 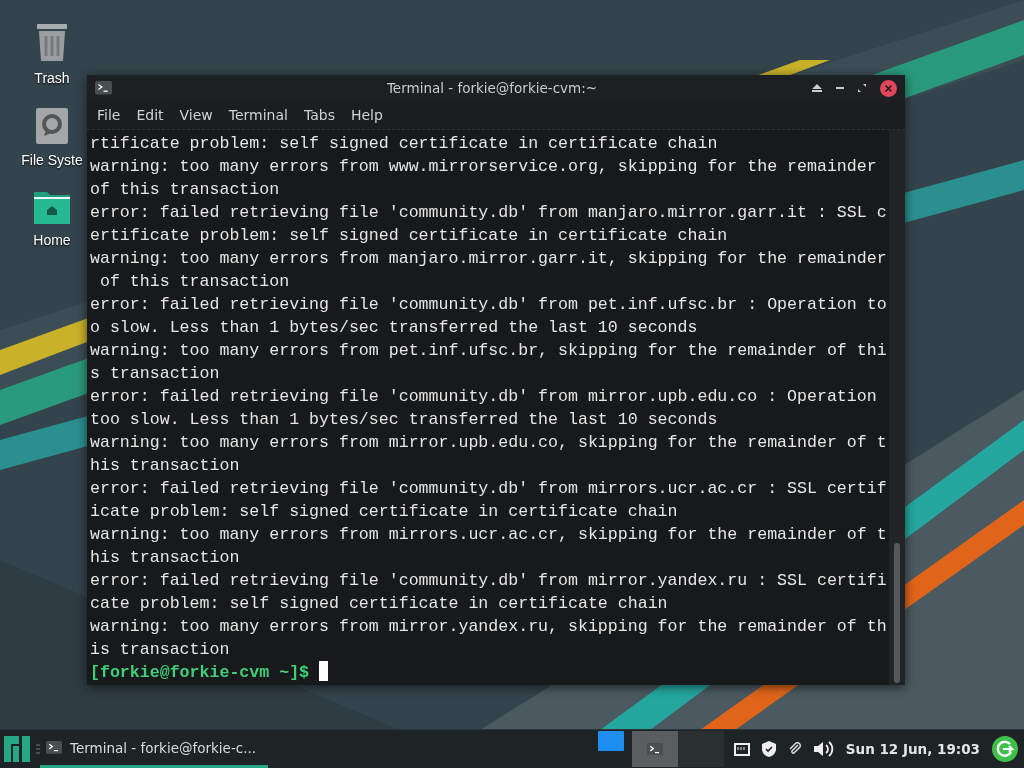 What do you see at coordinates (52, 42) in the screenshot?
I see `trash-icon` at bounding box center [52, 42].